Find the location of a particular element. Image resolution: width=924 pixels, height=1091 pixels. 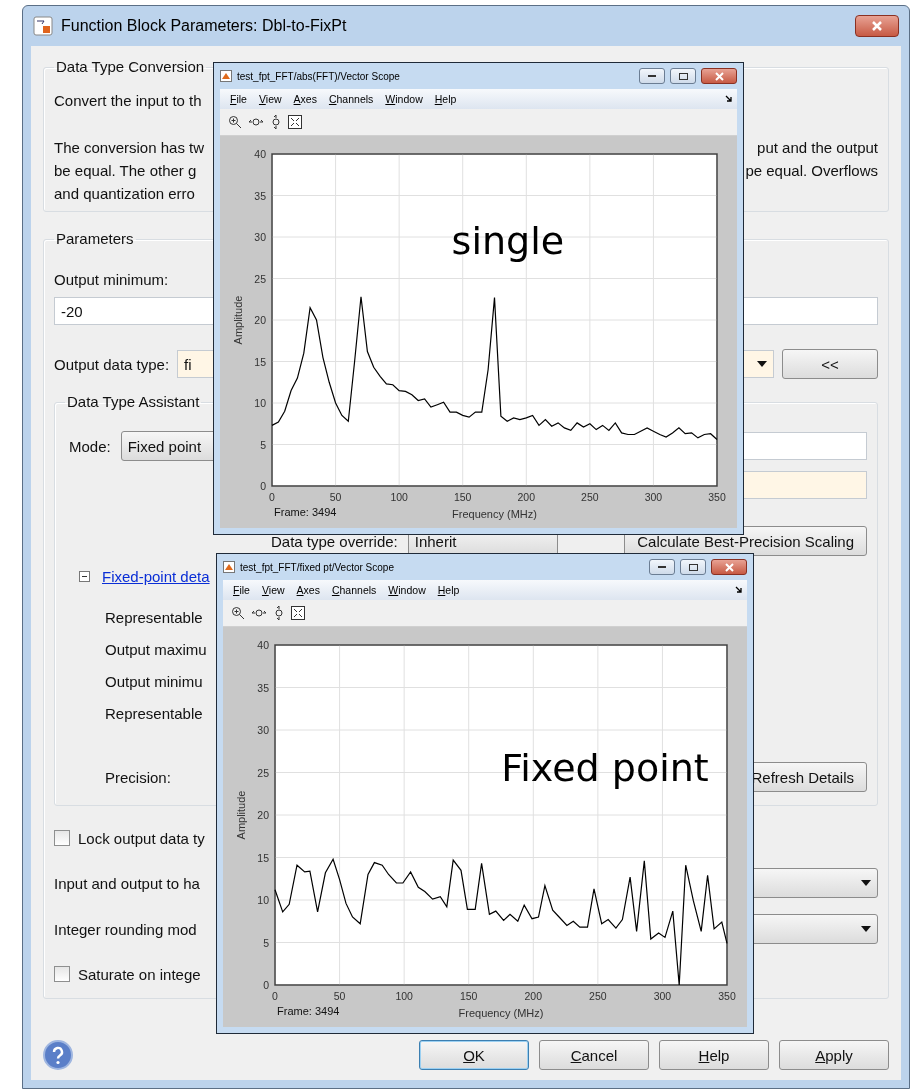

block-icon is located at coordinates (43, 26).